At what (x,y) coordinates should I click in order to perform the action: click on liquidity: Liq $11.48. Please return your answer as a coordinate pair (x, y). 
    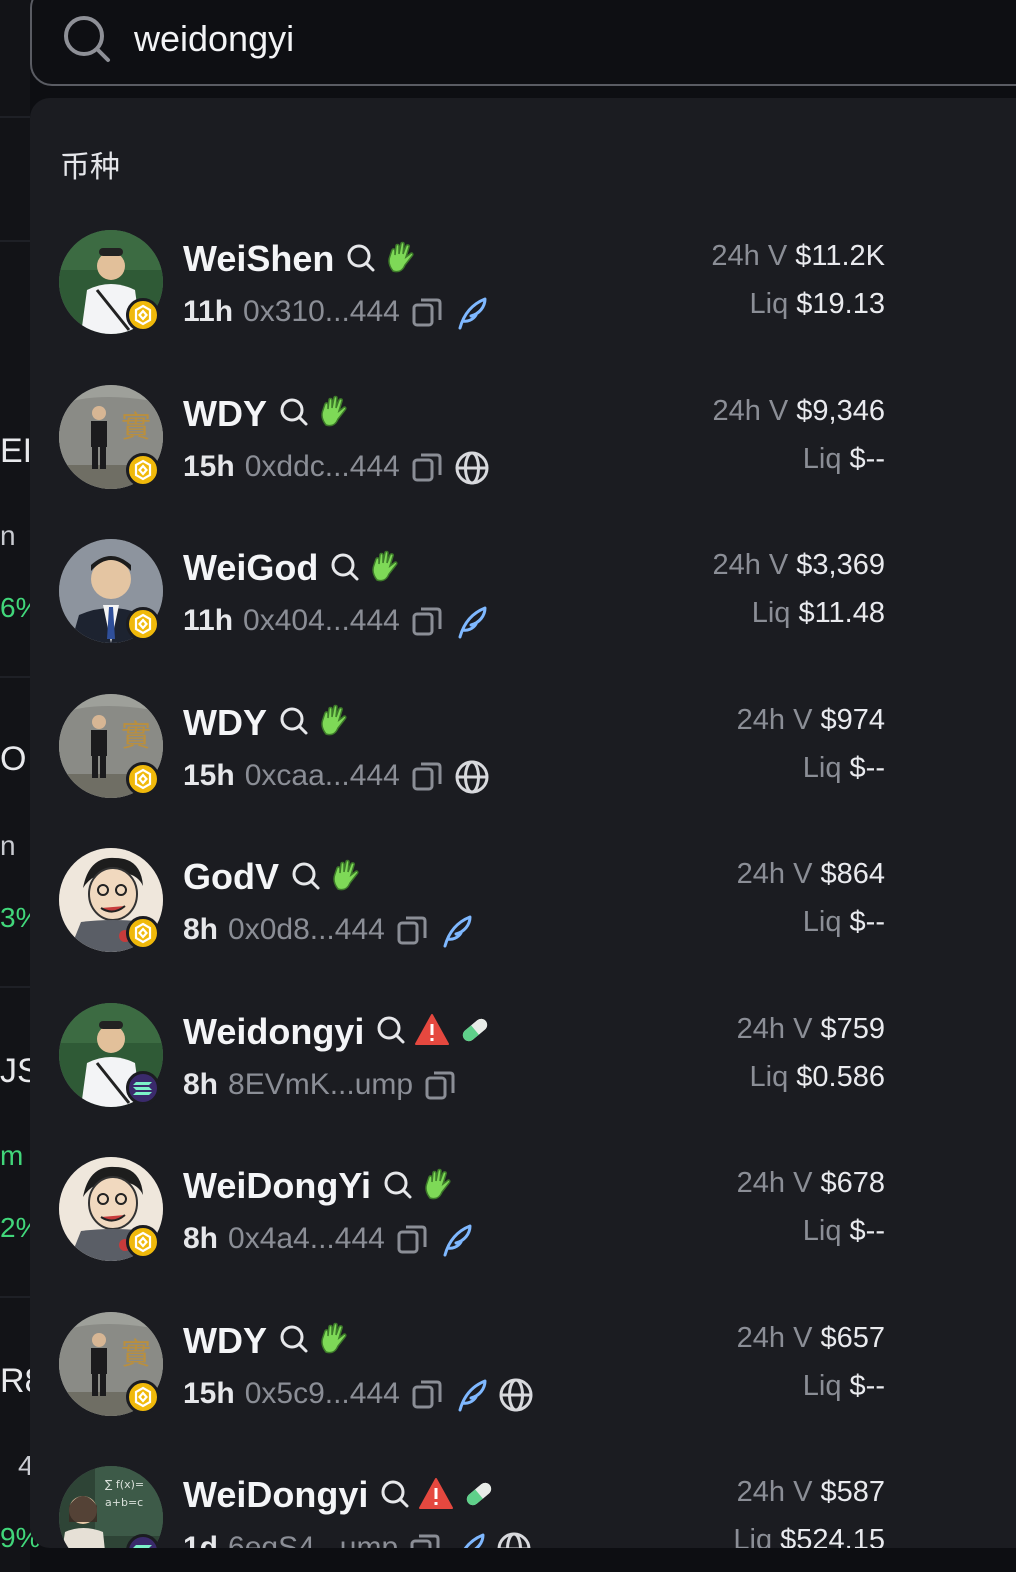
    Looking at the image, I should click on (818, 613).